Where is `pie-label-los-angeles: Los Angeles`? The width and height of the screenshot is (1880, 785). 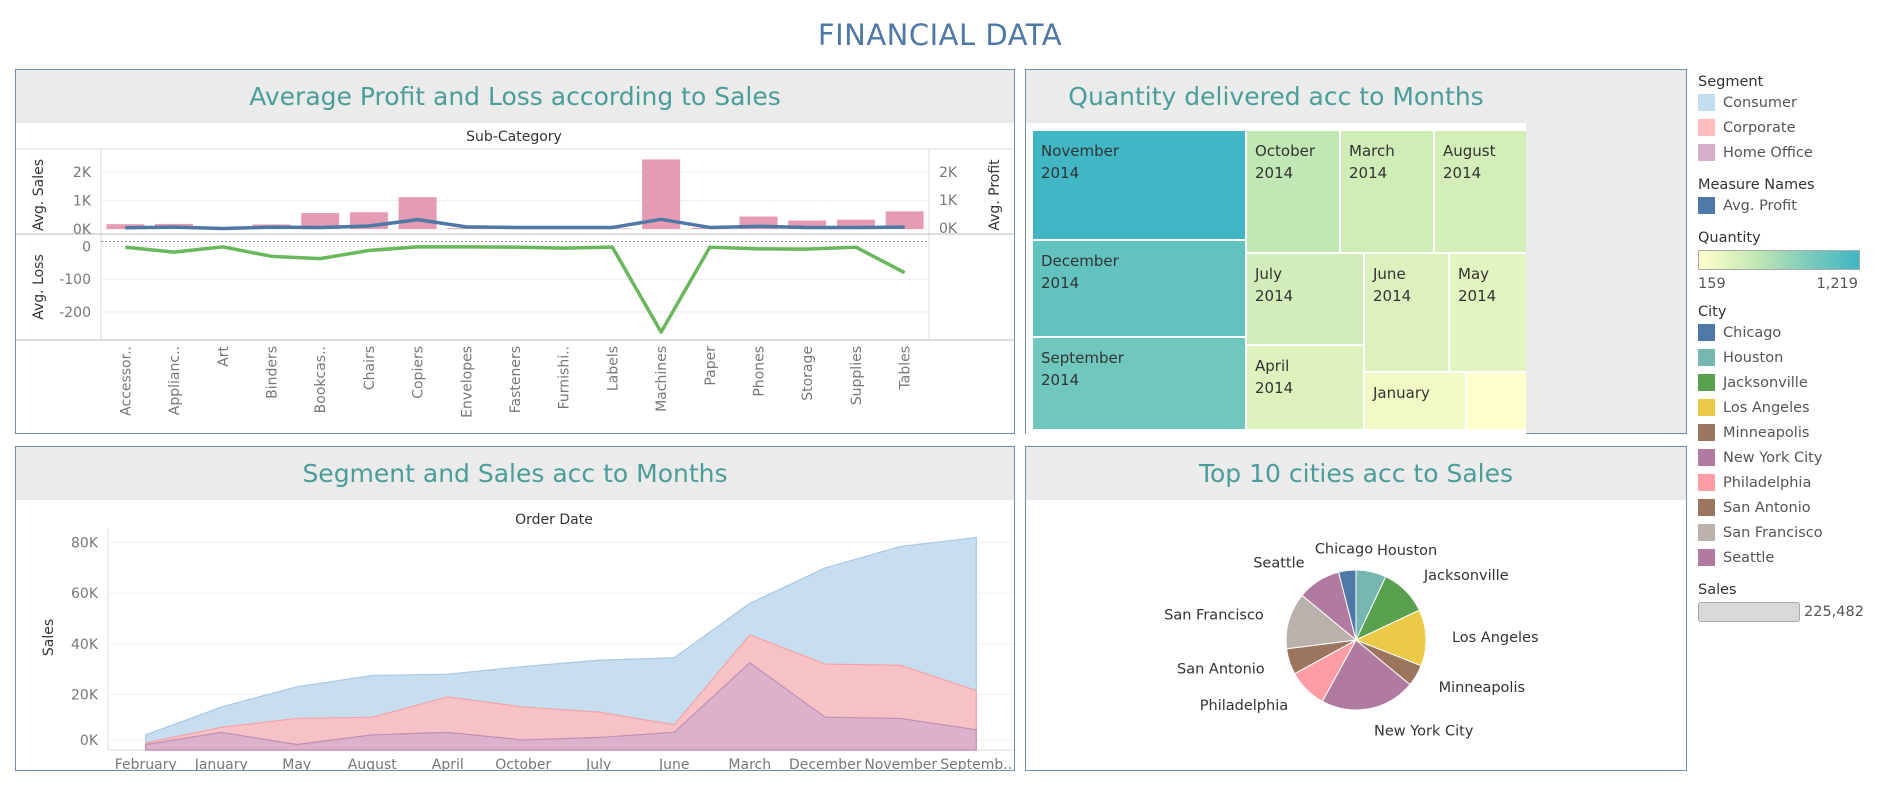 pie-label-los-angeles: Los Angeles is located at coordinates (1495, 638).